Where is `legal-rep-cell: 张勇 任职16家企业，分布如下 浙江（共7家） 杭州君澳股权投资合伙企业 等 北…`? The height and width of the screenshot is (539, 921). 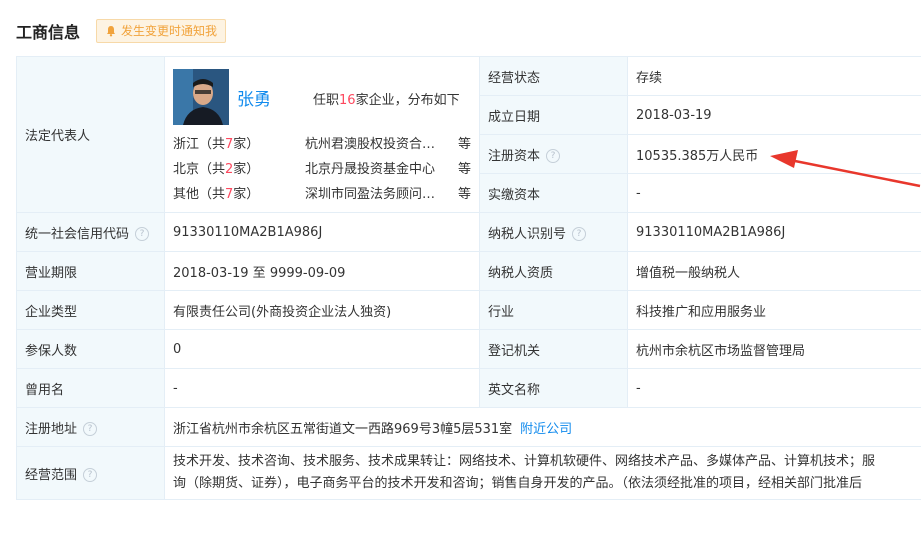
legal-rep-cell: 张勇 任职16家企业，分布如下 浙江（共7家） 杭州君澳股权投资合伙企业 等 北… is located at coordinates (322, 134).